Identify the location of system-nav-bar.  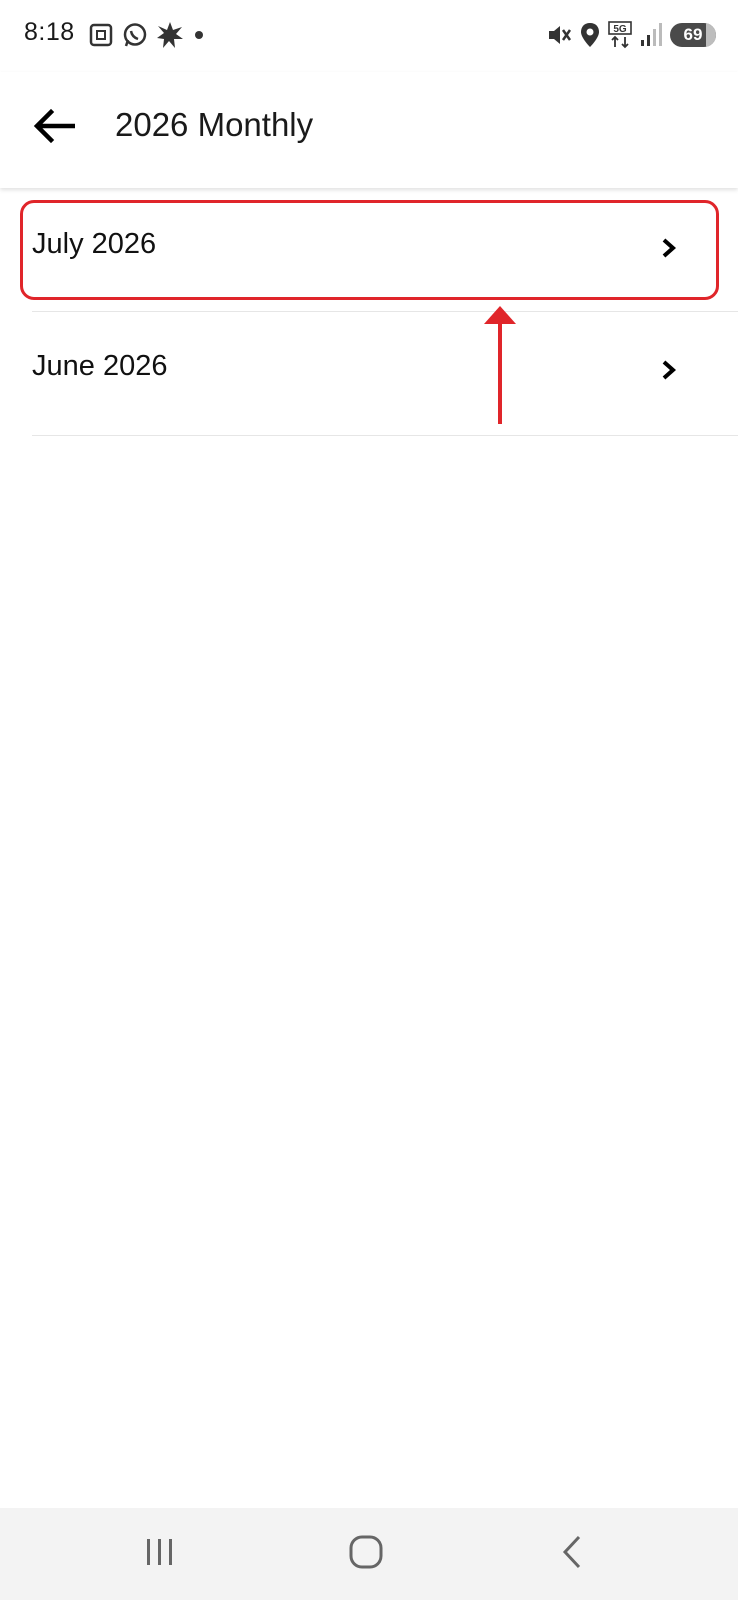
(369, 1554).